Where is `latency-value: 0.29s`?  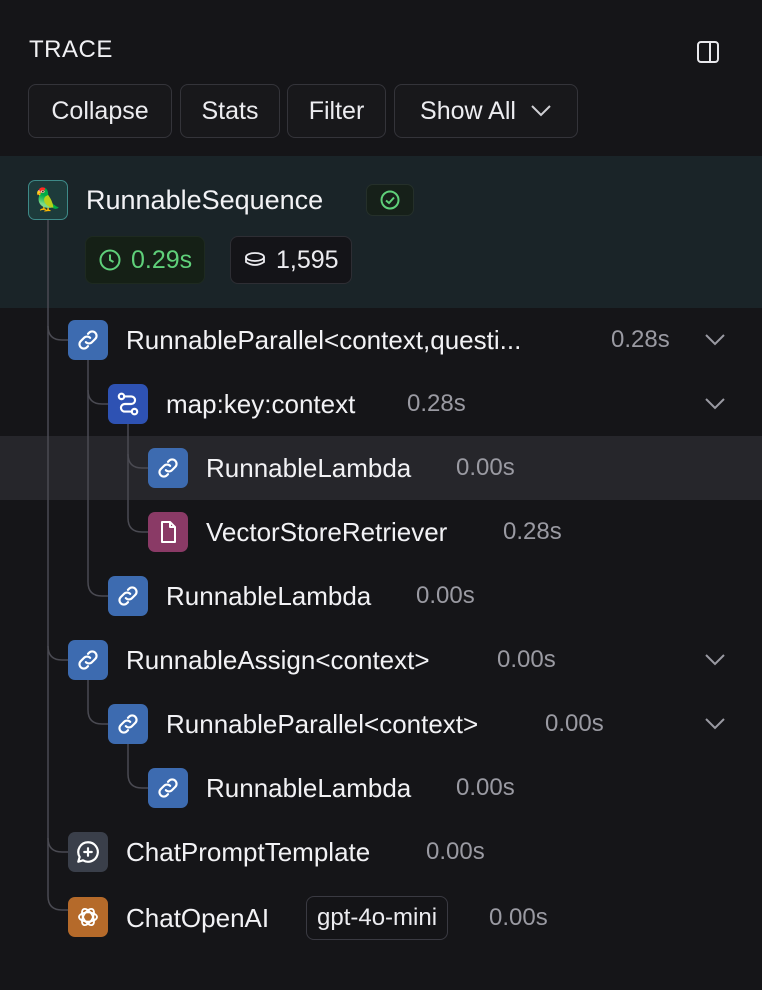
latency-value: 0.29s is located at coordinates (162, 259).